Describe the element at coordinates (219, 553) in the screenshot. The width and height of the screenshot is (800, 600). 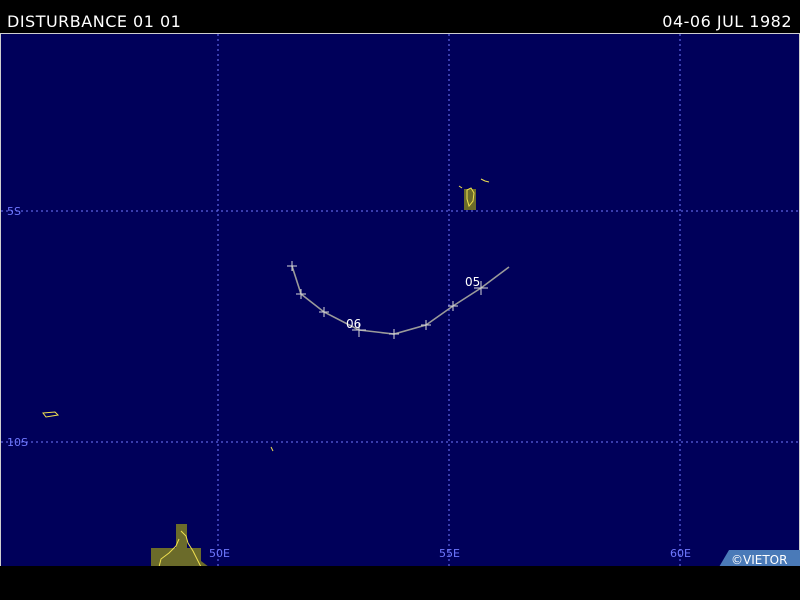
I see `lon-label-50e: 50E` at that location.